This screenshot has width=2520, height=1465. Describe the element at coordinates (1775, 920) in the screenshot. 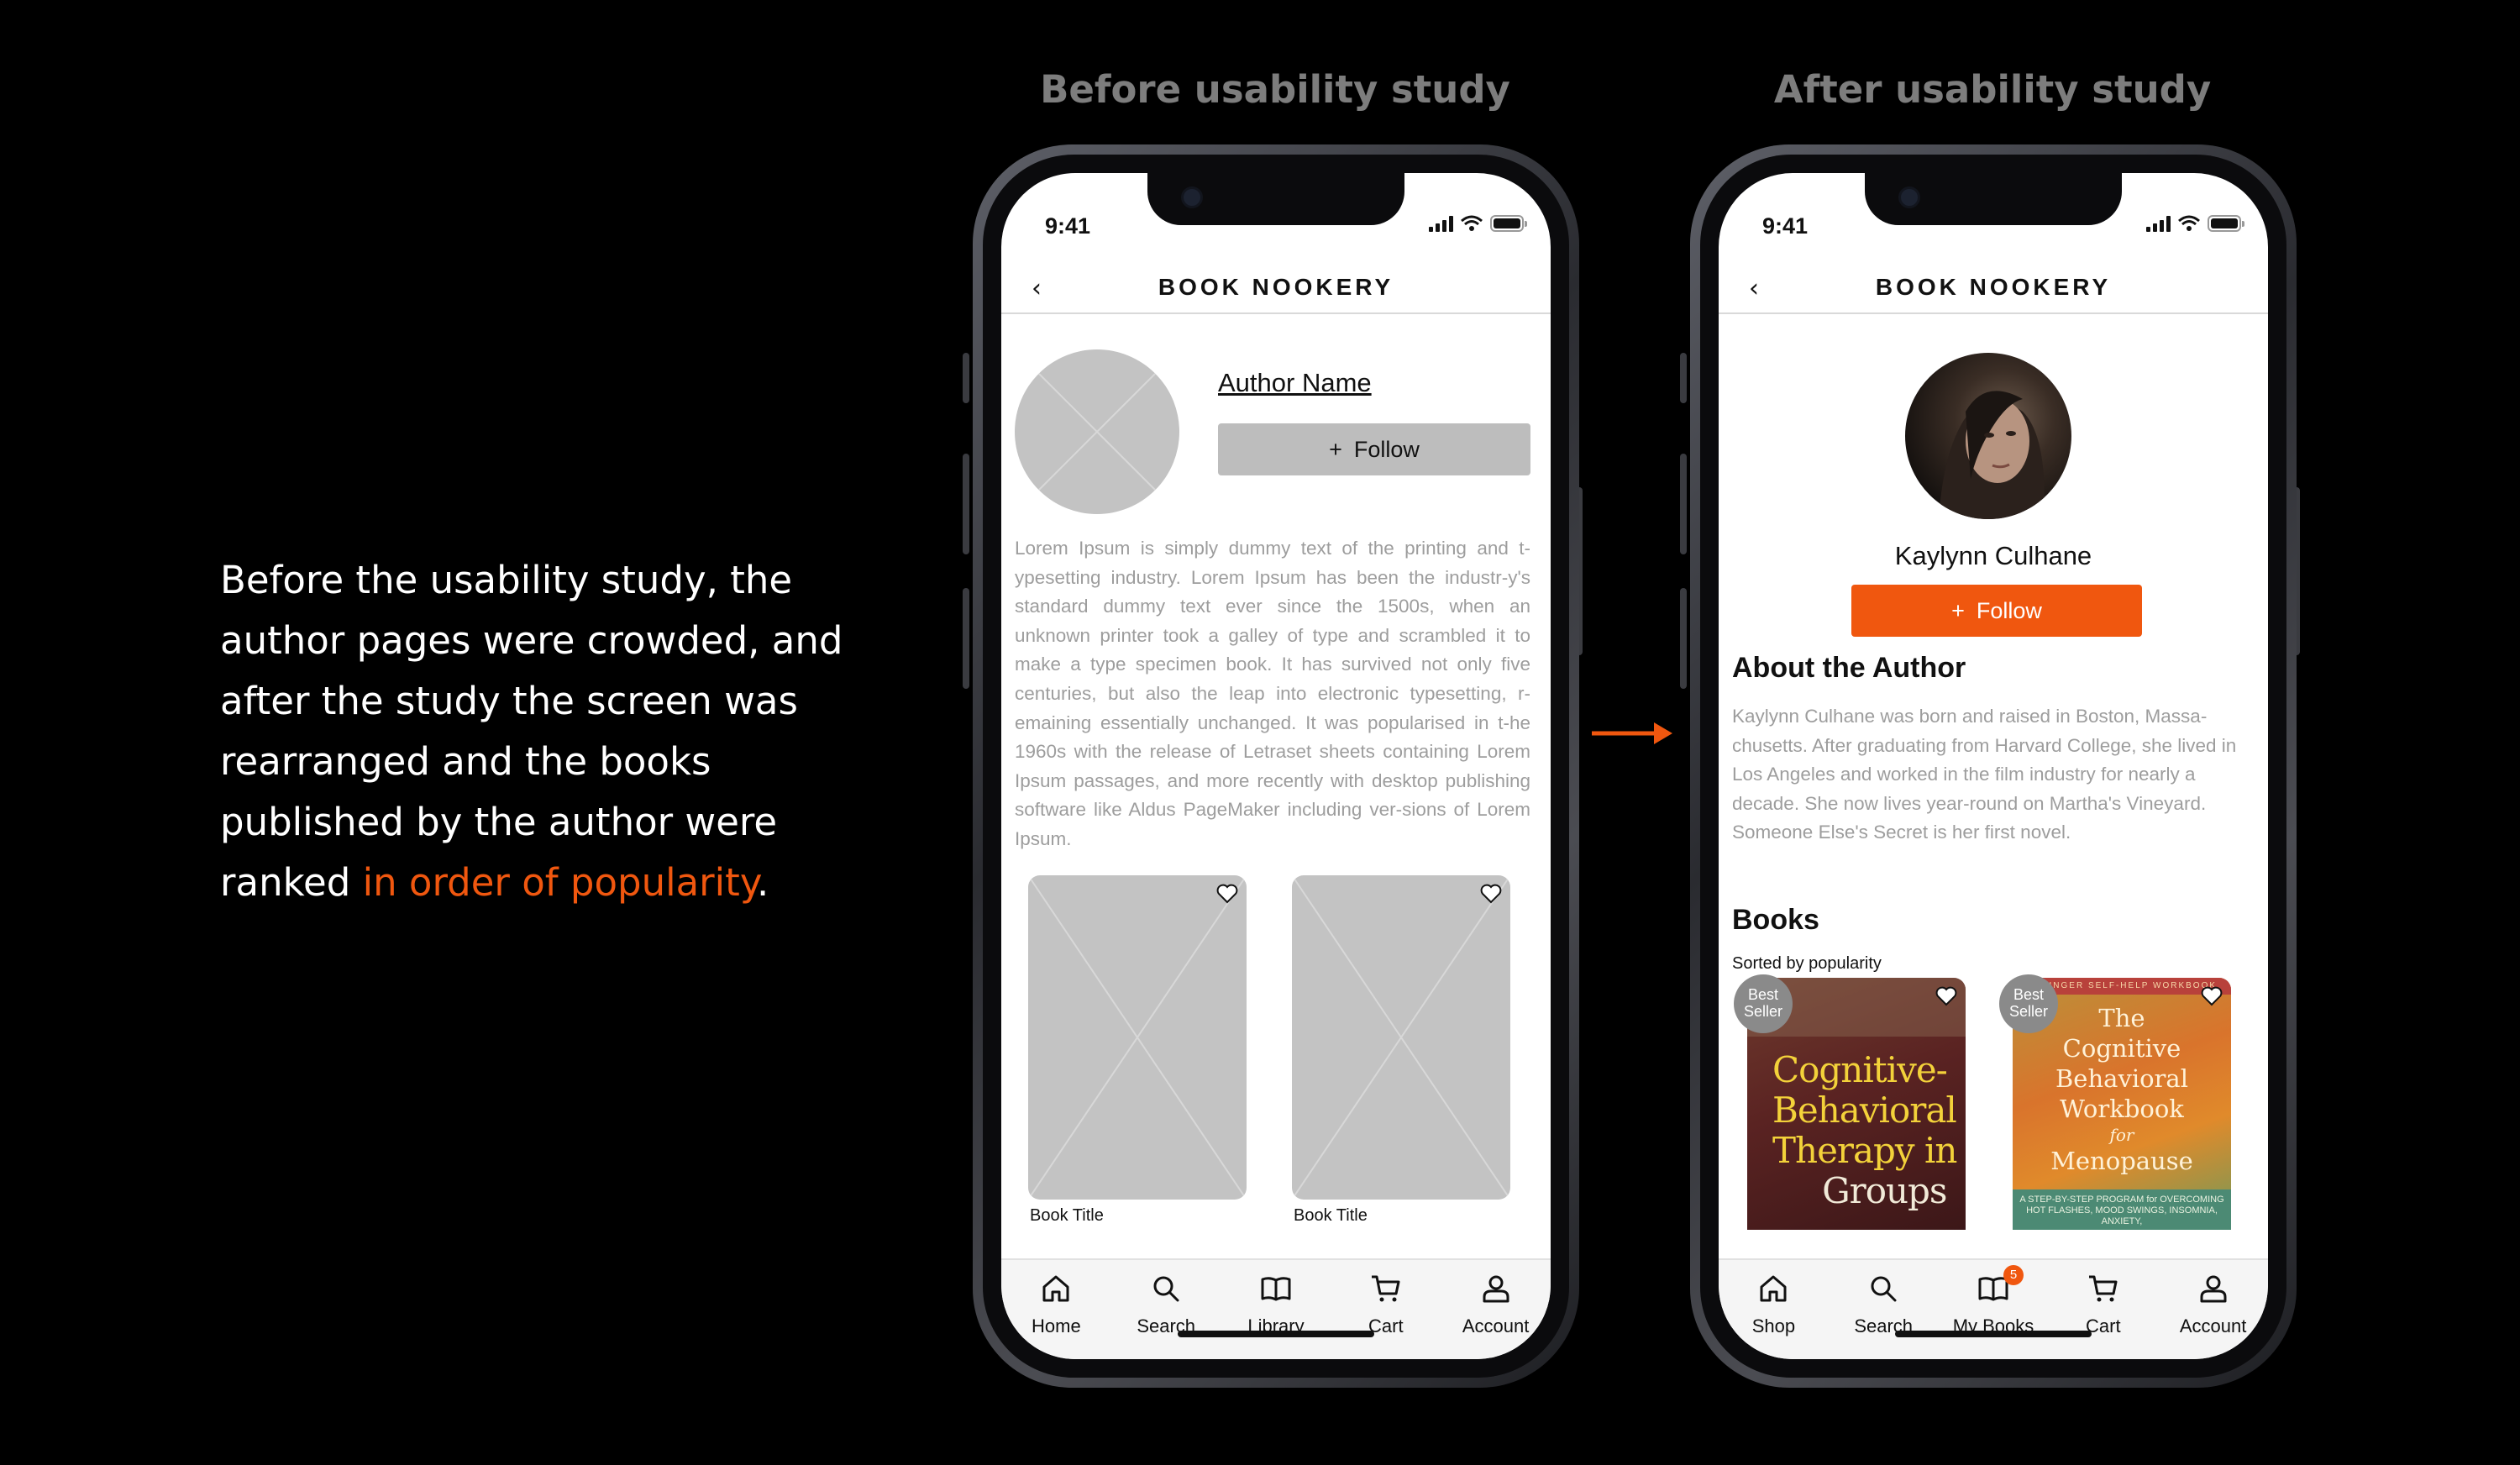

I see `books-title: Books` at that location.